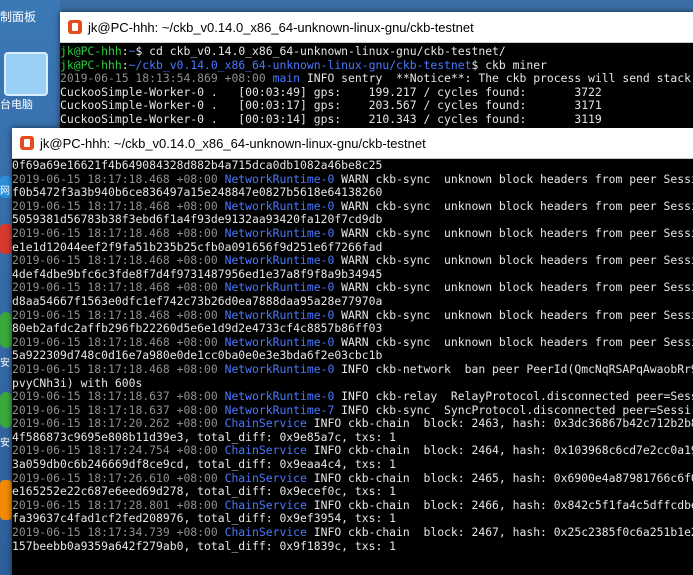  I want to click on terminal-text-segment: 2019-06-15 18:17:34.739 +08:00, so click(118, 532).